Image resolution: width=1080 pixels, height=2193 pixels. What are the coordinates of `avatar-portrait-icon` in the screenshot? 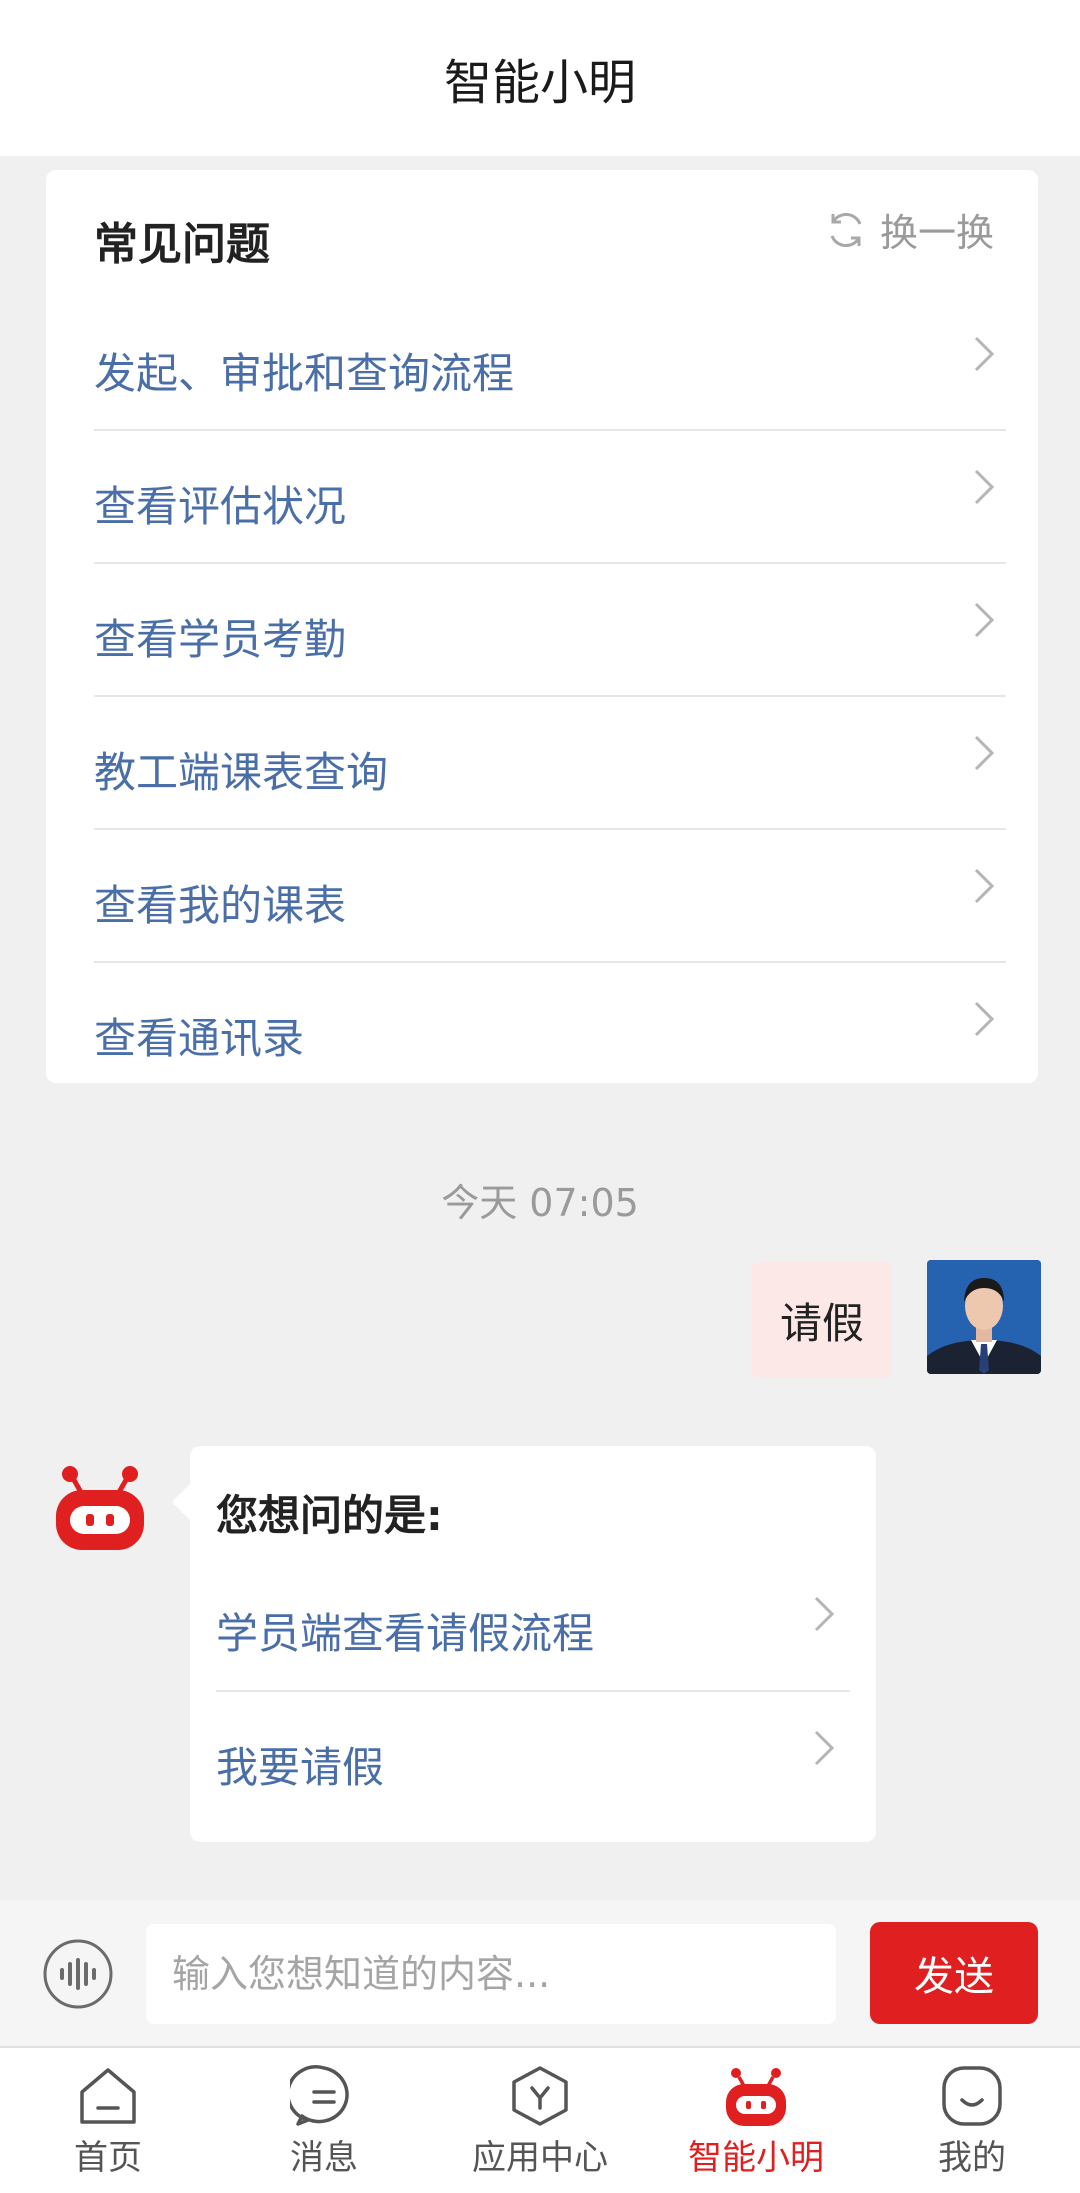 It's located at (984, 1317).